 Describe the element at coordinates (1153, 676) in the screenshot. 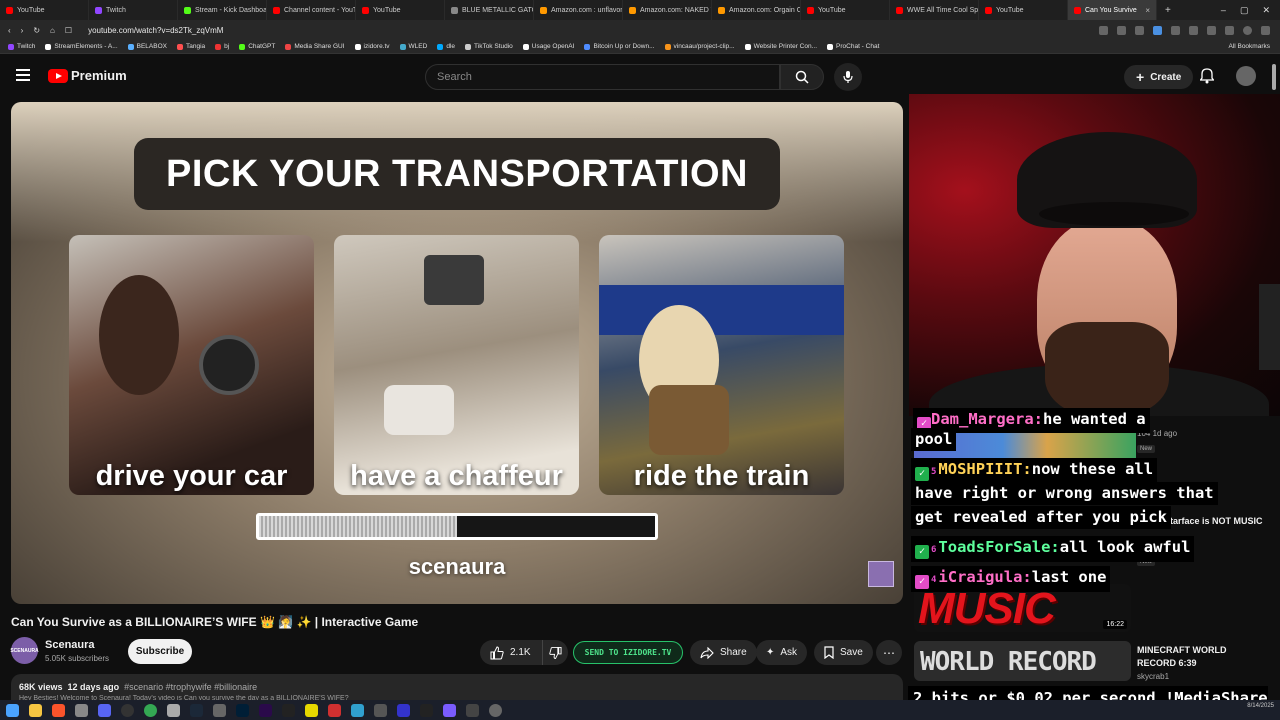

I see `recommendation-channel: skycrab1` at that location.